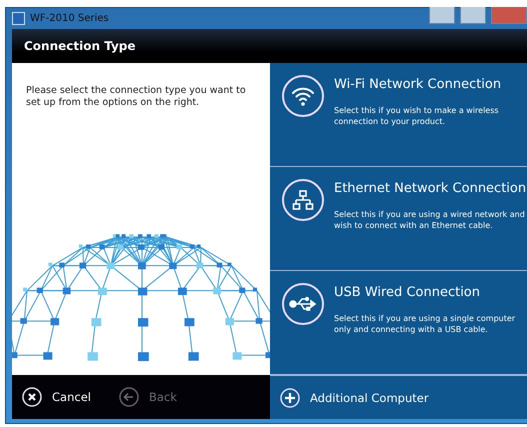 Image resolution: width=527 pixels, height=427 pixels. I want to click on close-icon, so click(32, 397).